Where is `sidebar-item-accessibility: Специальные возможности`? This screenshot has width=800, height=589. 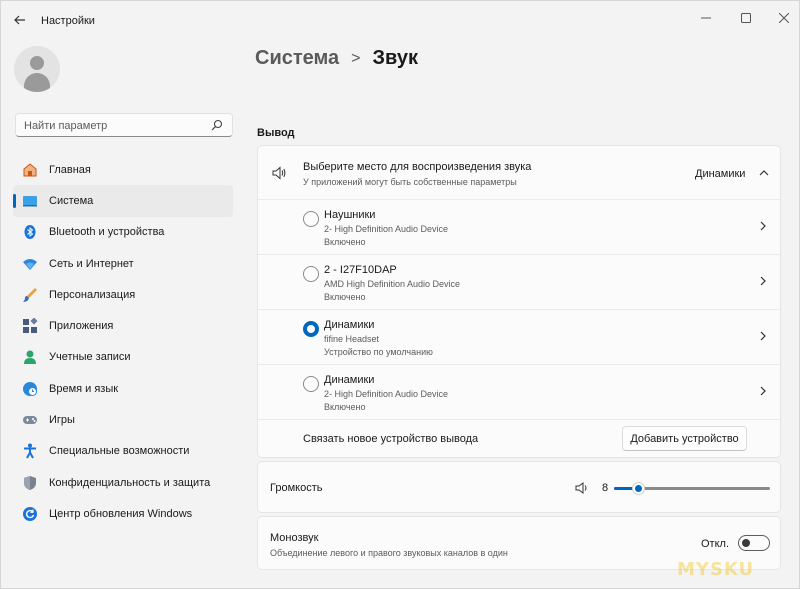
sidebar-item-accessibility: Специальные возможности is located at coordinates (123, 451).